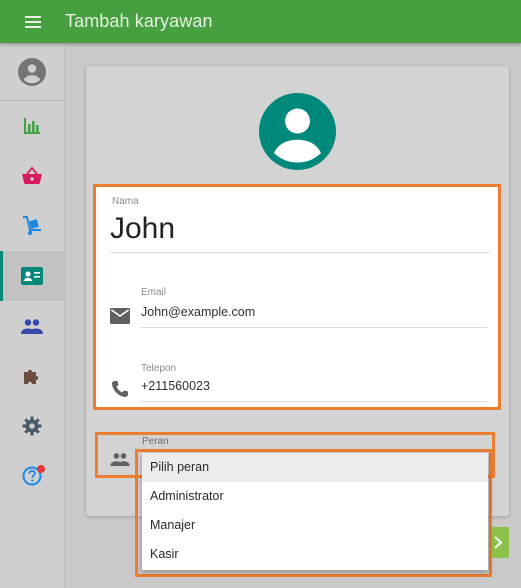 The image size is (521, 588). I want to click on sidebar-item-extensions, so click(32, 376).